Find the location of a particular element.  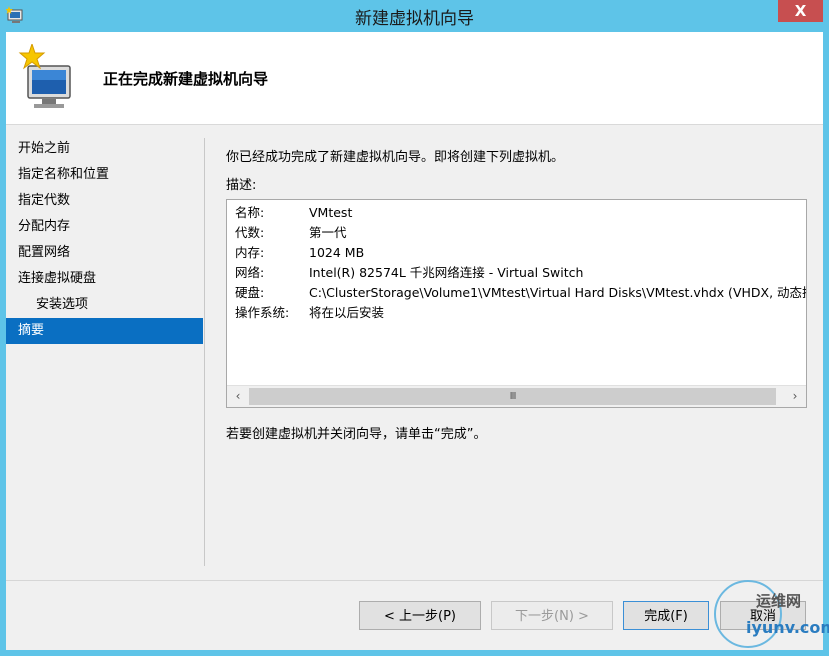

nav-item-memory: 分配内存 is located at coordinates (104, 227).